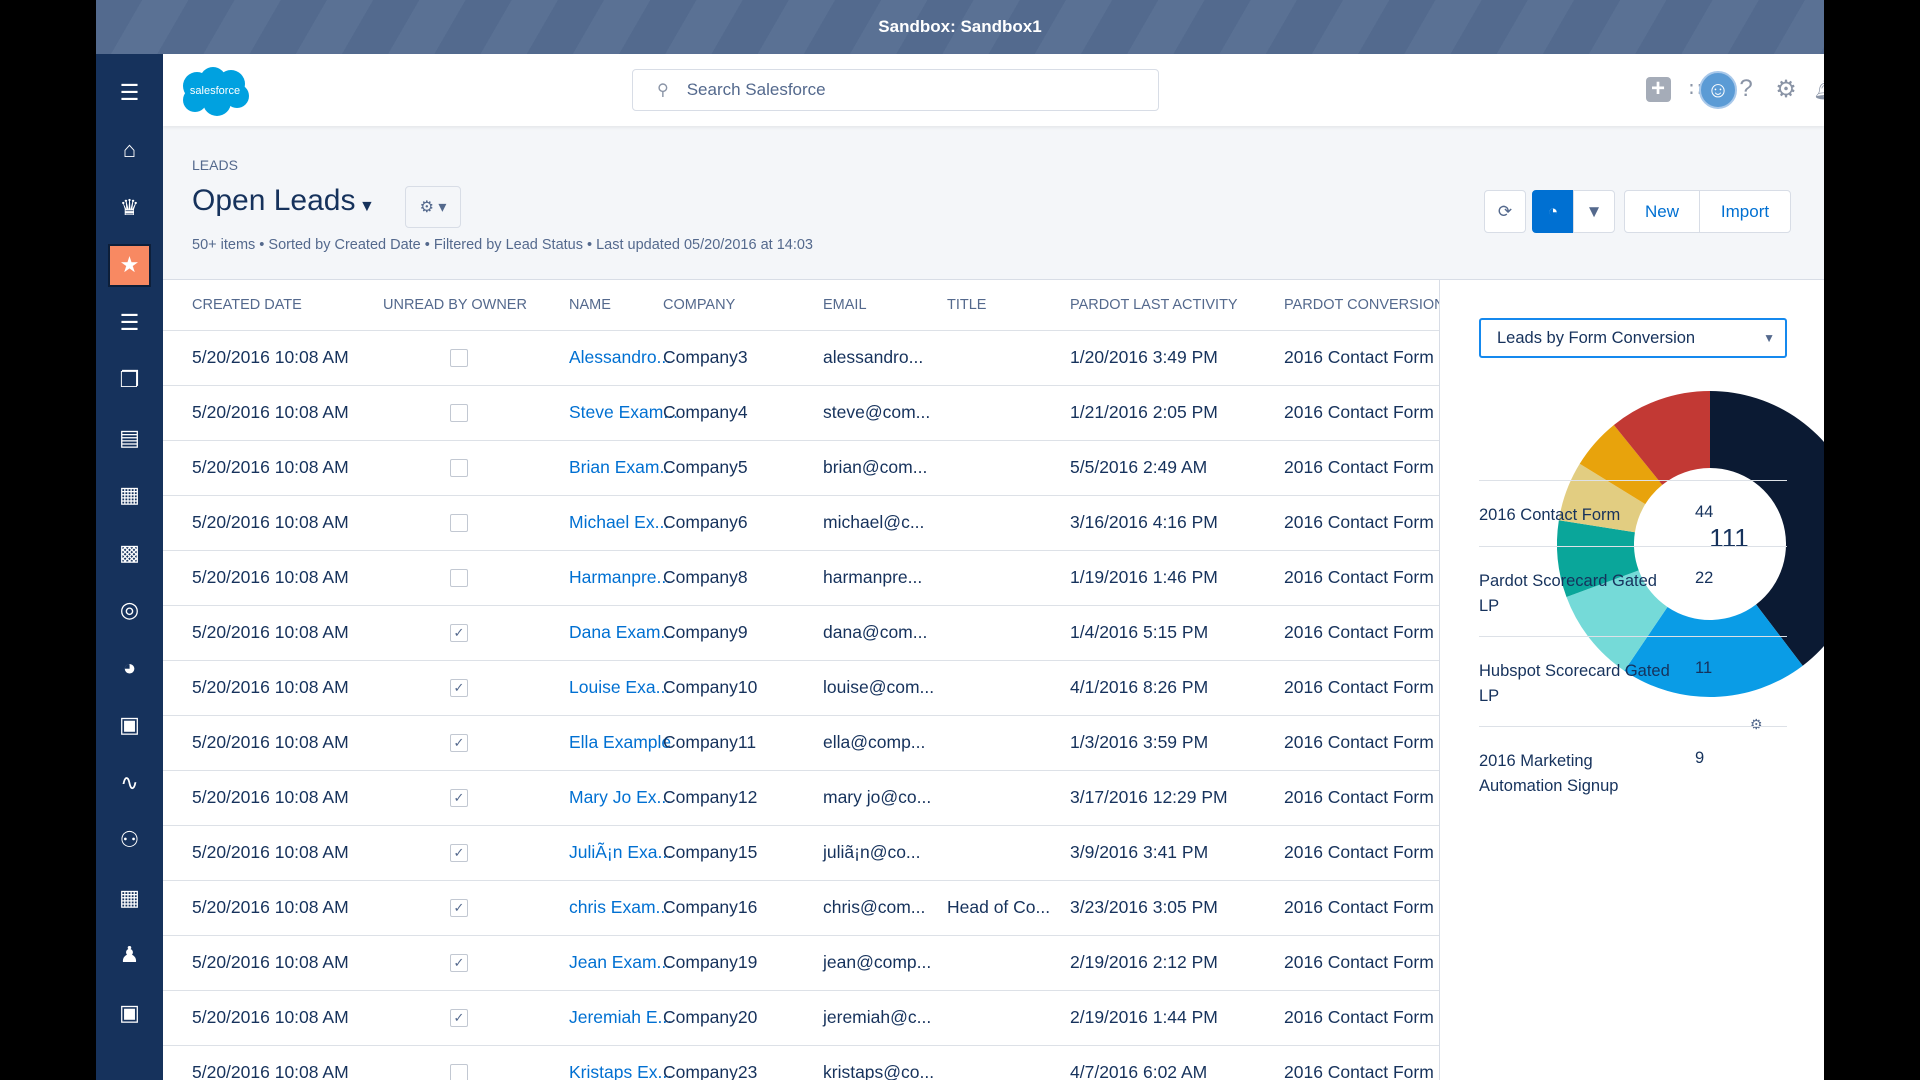 The width and height of the screenshot is (1920, 1080). Describe the element at coordinates (129, 840) in the screenshot. I see `groups-icon: ⚇` at that location.